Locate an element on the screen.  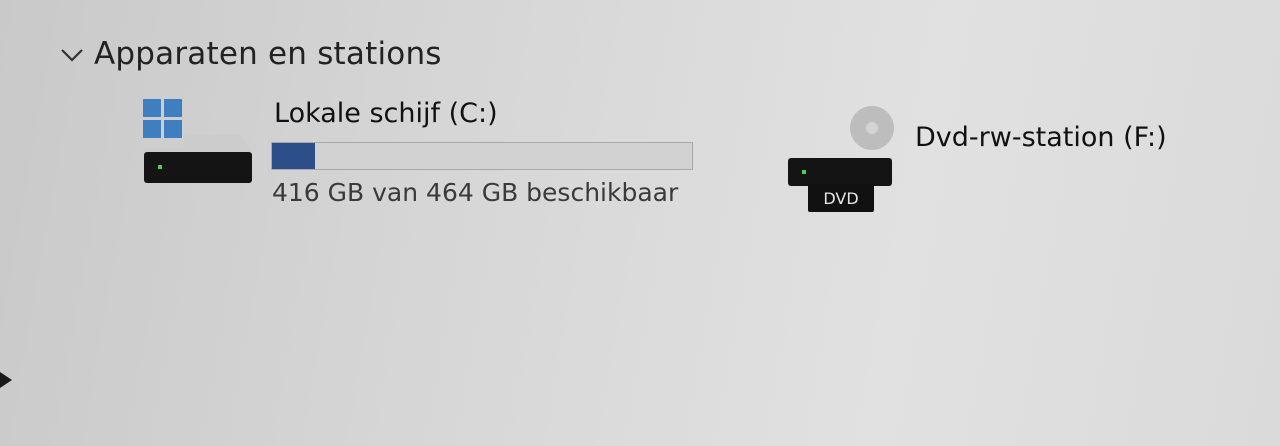
windows-drive-icon is located at coordinates (197, 141).